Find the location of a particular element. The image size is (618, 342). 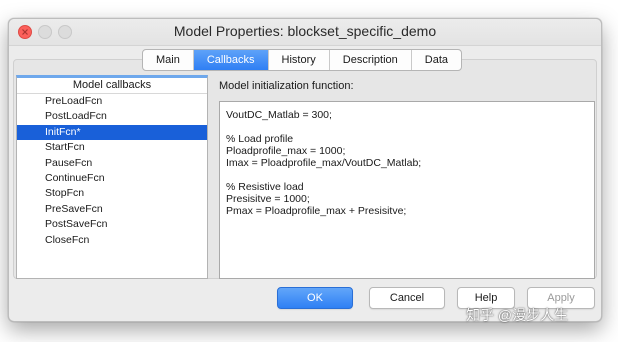

callback-item-presavefcn: PreSaveFcn is located at coordinates (112, 209).